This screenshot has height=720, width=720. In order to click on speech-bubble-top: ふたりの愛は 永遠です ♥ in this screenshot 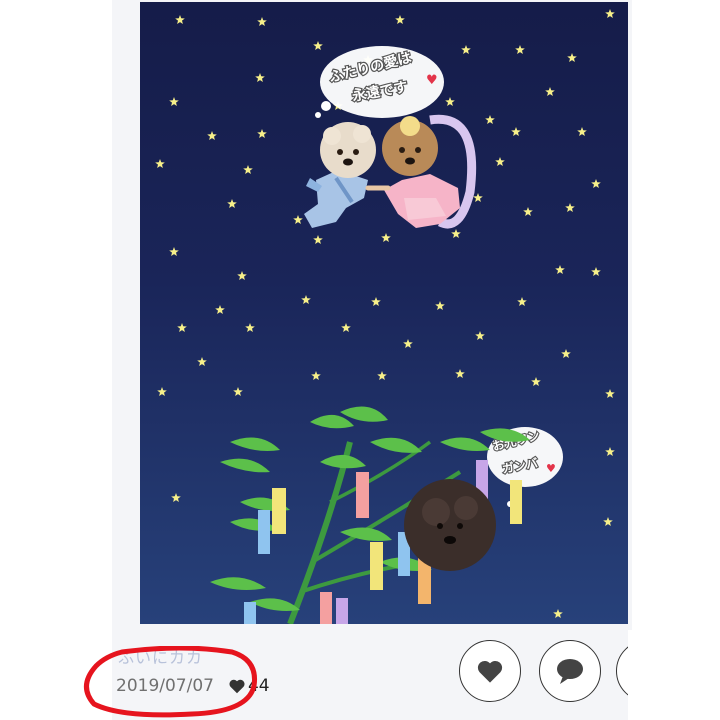, I will do `click(379, 82)`.